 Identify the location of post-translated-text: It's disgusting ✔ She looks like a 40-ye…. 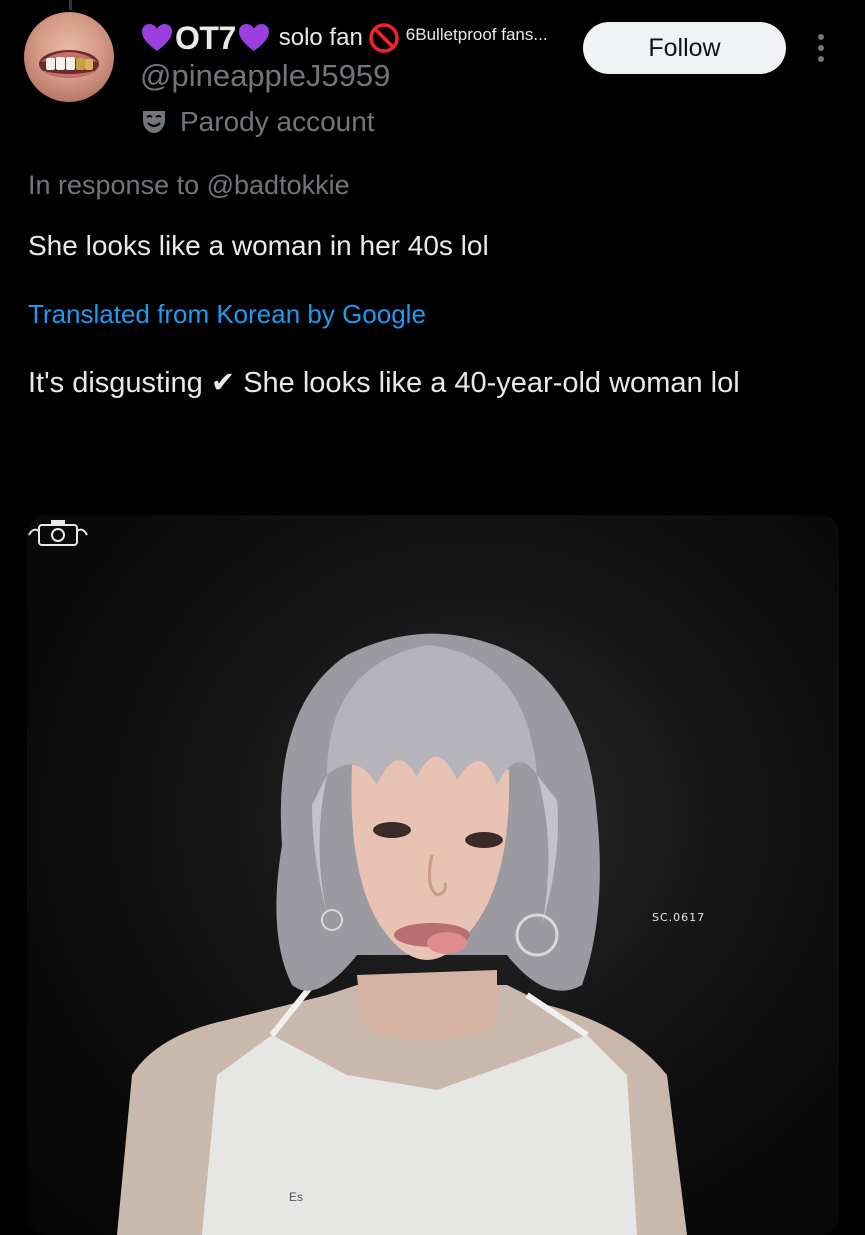
(384, 383).